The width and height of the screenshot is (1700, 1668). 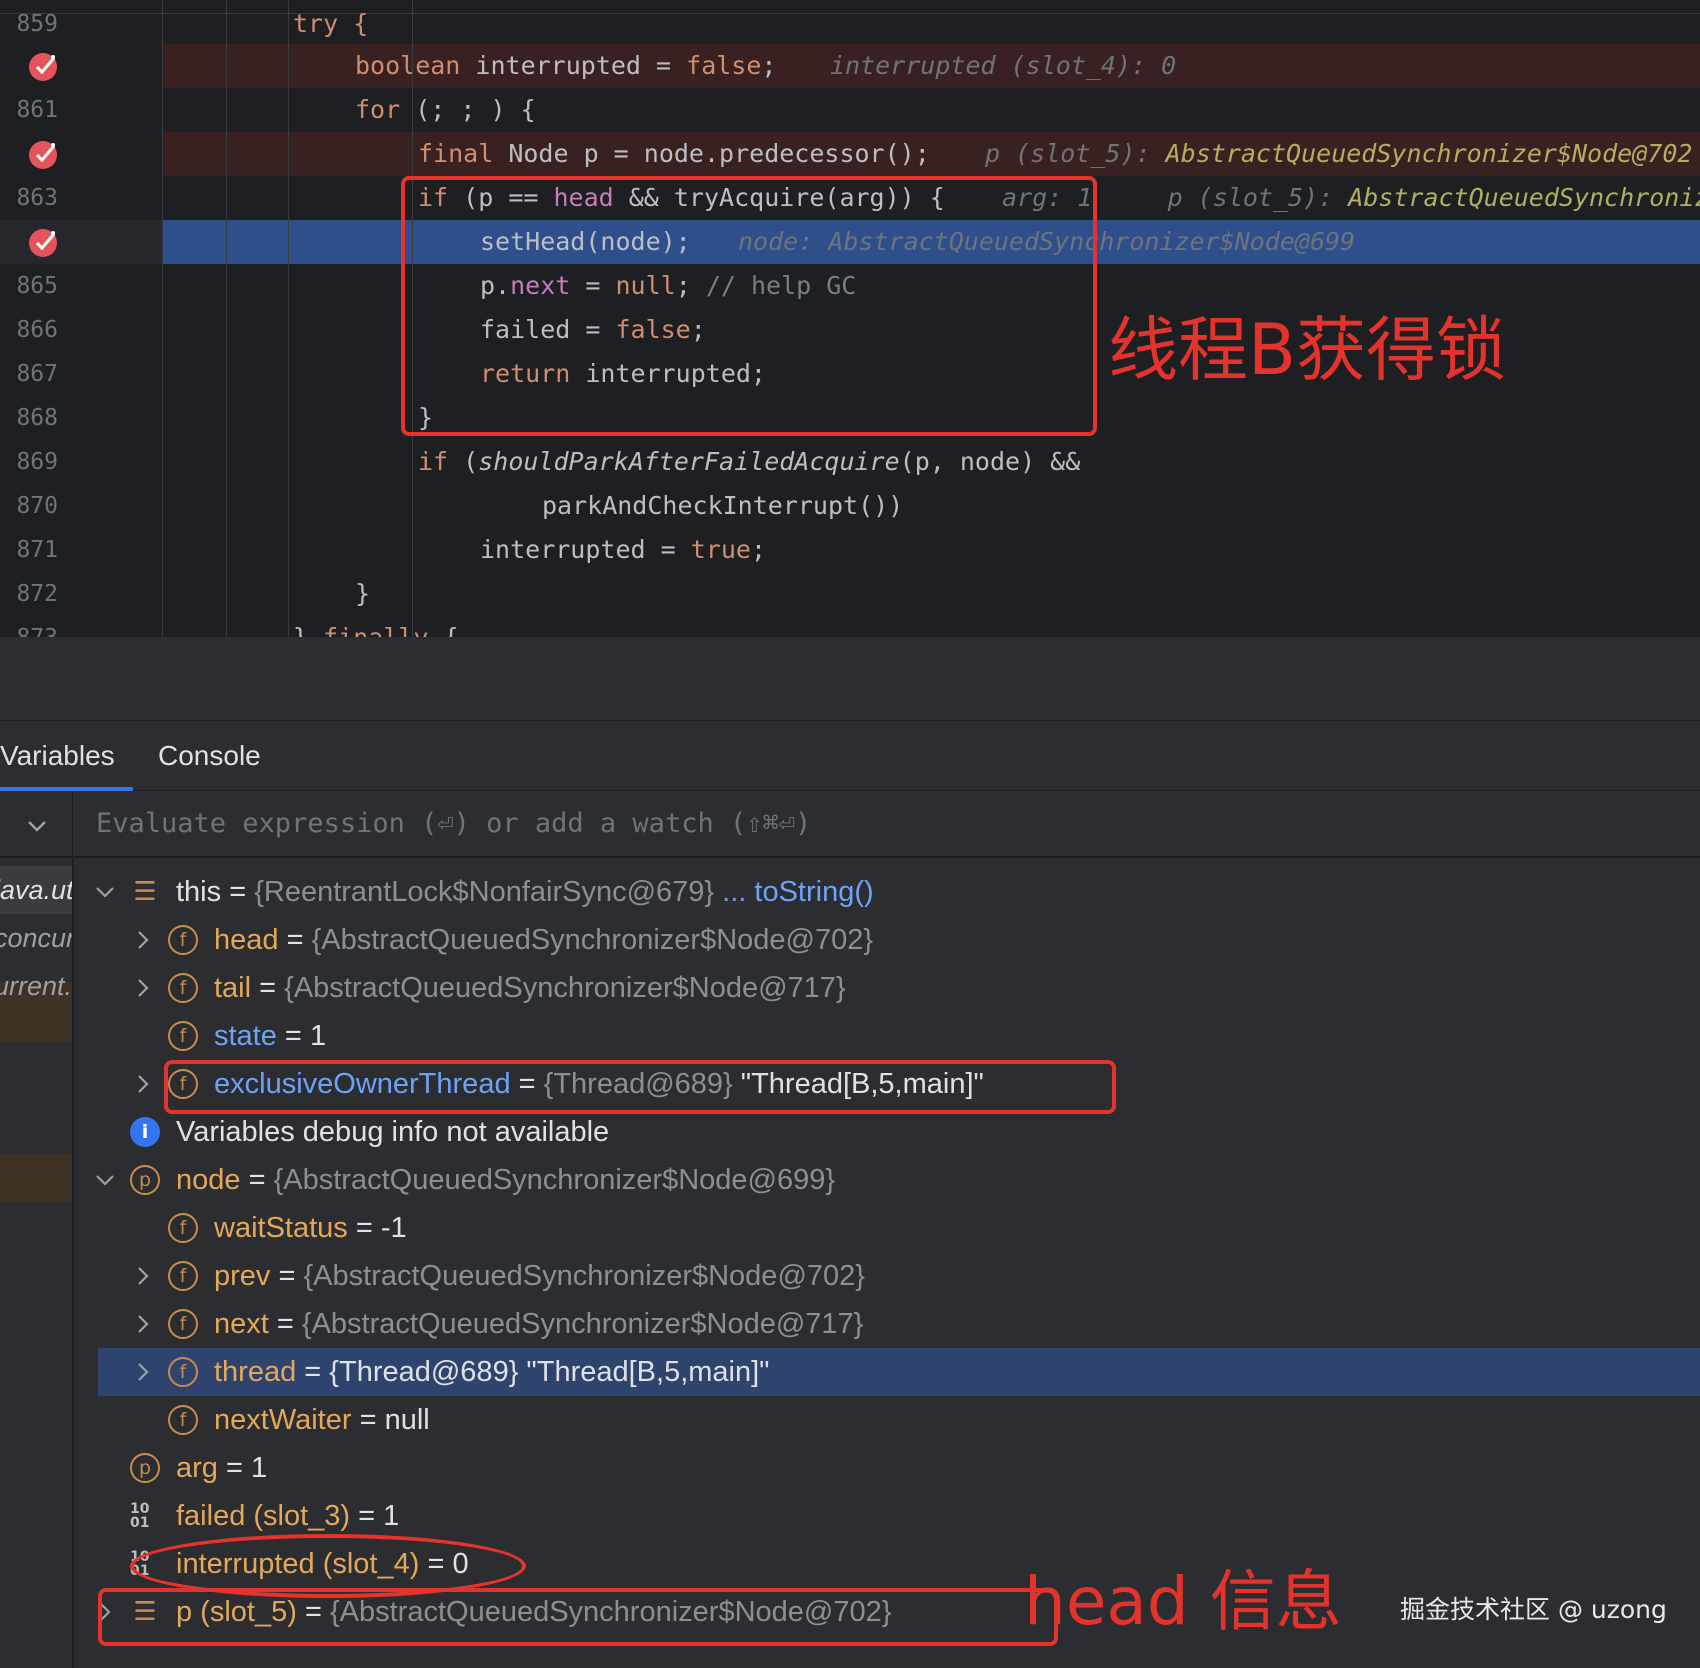 I want to click on code-token: }, so click(x=363, y=593).